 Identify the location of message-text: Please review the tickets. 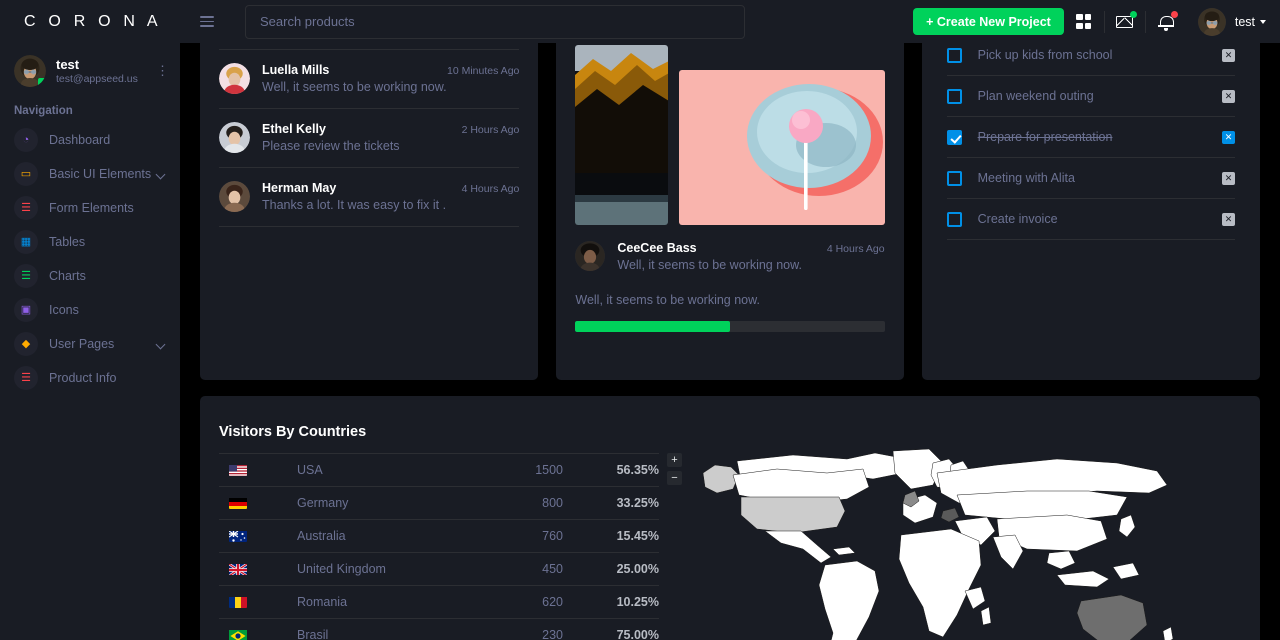
(331, 146).